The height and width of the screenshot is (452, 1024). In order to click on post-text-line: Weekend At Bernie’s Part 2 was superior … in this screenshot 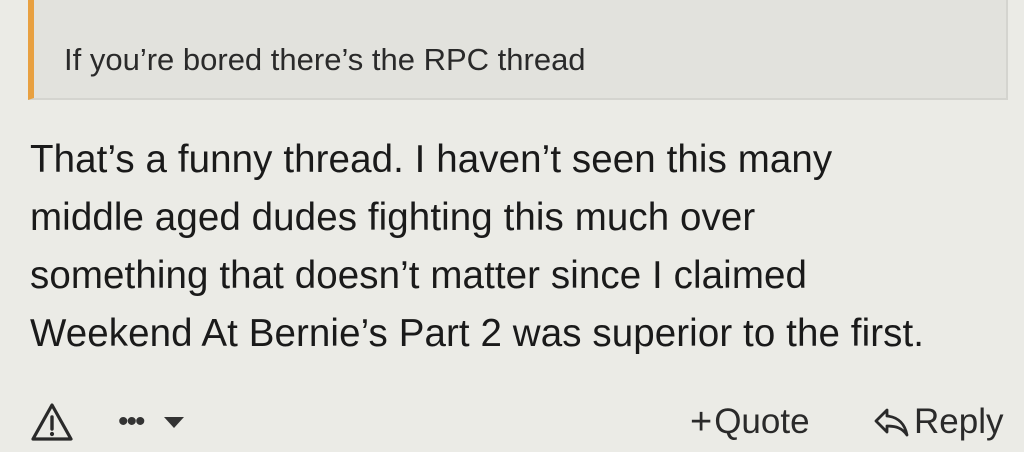, I will do `click(477, 333)`.